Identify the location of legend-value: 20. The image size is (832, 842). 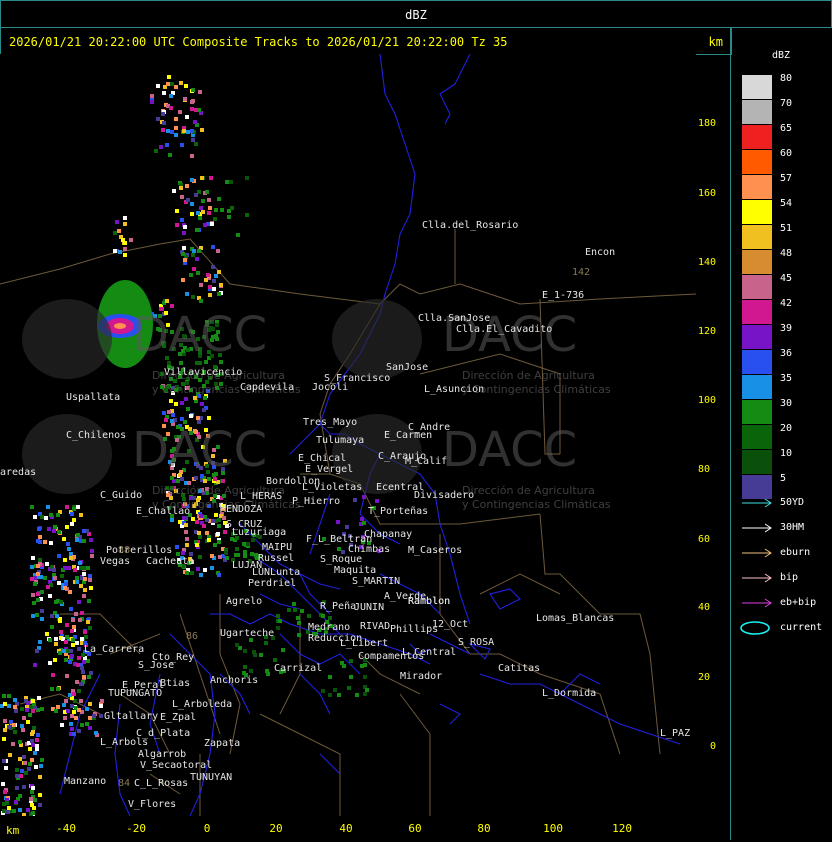
(786, 428).